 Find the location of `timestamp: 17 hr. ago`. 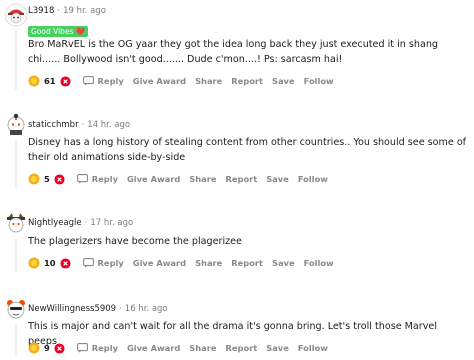

timestamp: 17 hr. ago is located at coordinates (111, 223).